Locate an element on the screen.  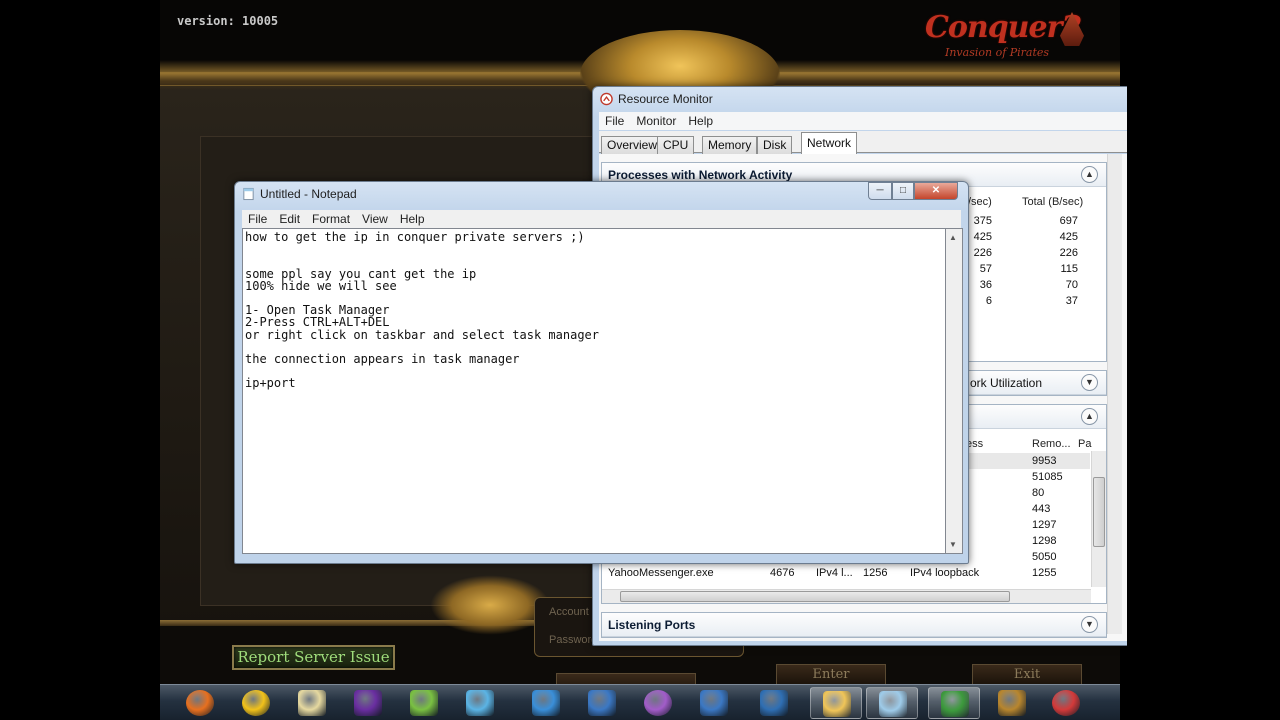
explorer-folder-icon is located at coordinates (837, 704).